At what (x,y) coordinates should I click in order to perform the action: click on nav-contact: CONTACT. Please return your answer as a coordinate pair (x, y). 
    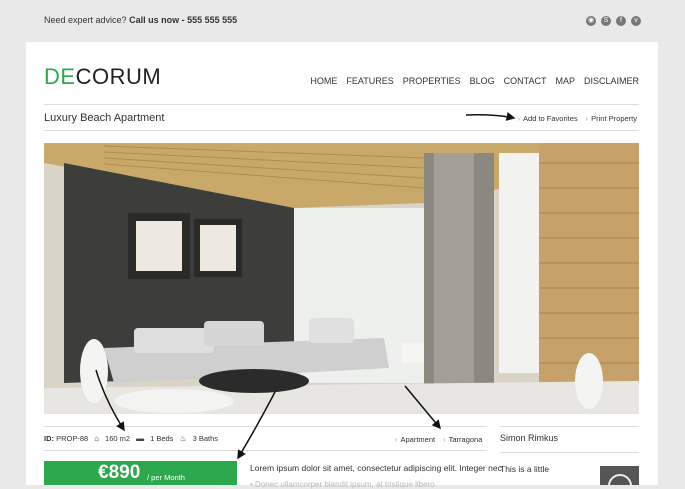
    Looking at the image, I should click on (525, 81).